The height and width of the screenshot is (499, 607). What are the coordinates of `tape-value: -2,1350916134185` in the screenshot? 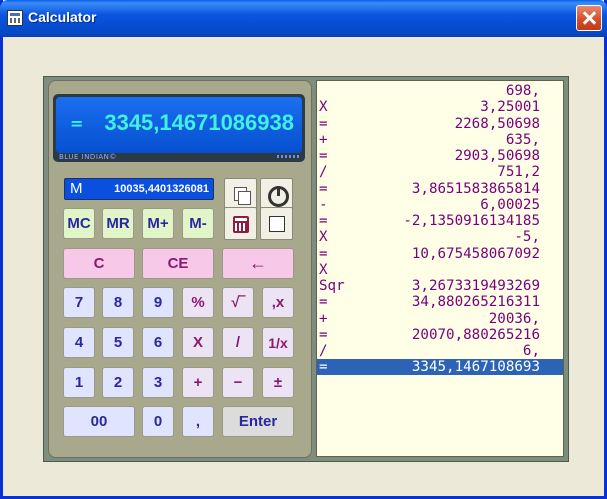 It's located at (471, 221).